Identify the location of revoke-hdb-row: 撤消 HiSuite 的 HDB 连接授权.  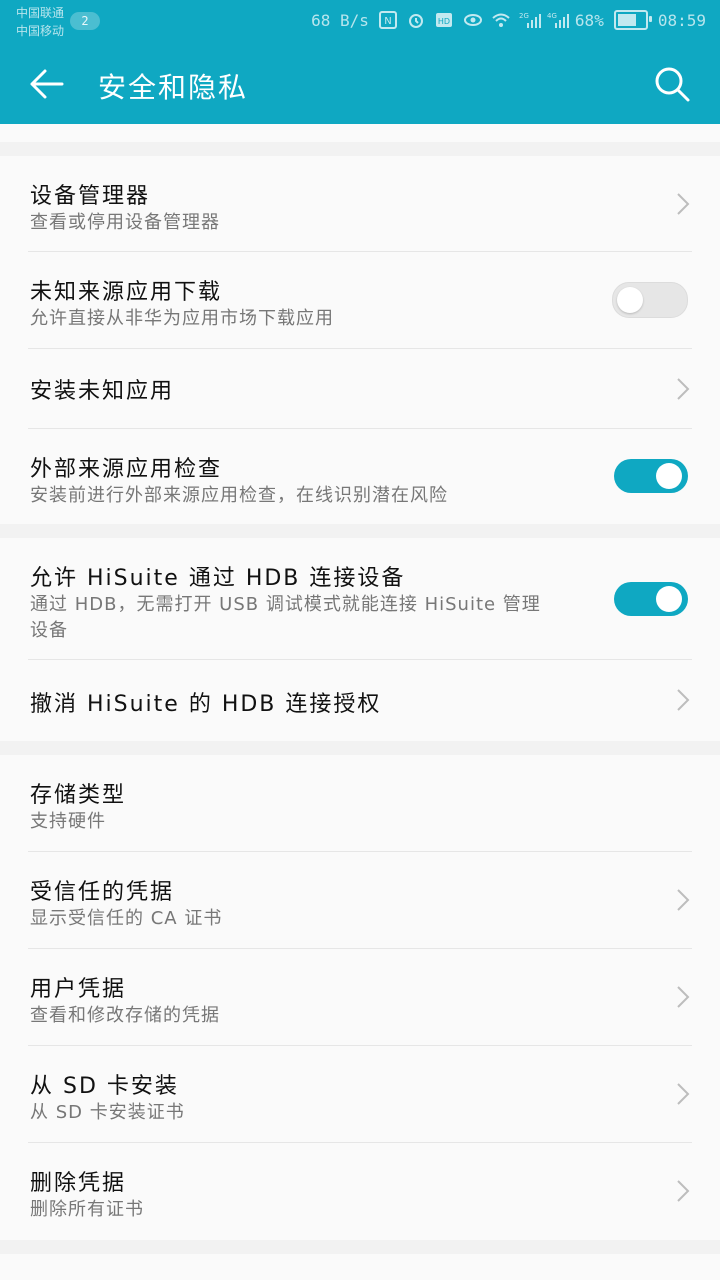
(360, 700).